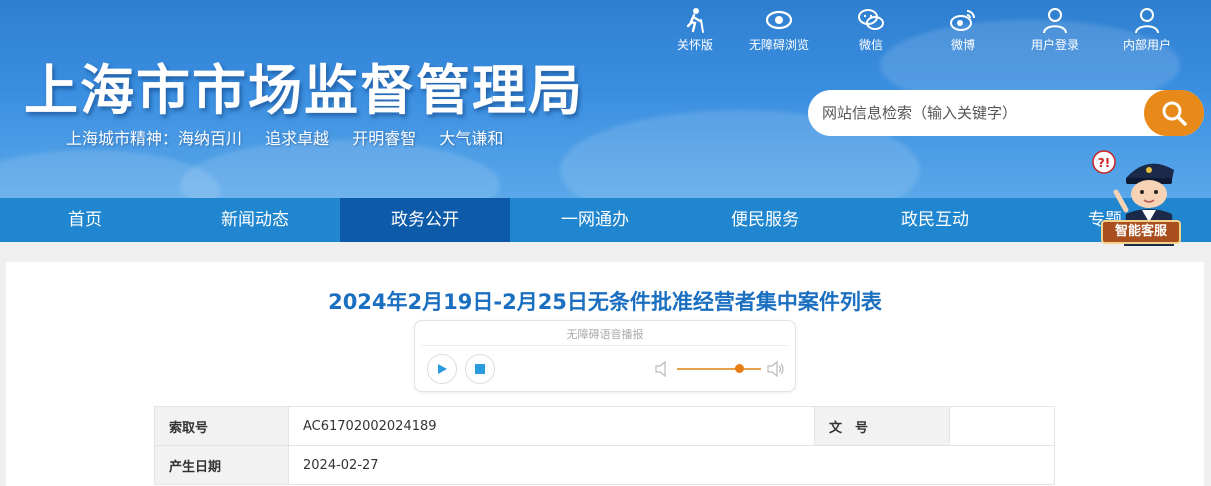 Image resolution: width=1211 pixels, height=486 pixels. What do you see at coordinates (304, 85) in the screenshot?
I see `site-title: 上海市市场监督管理局` at bounding box center [304, 85].